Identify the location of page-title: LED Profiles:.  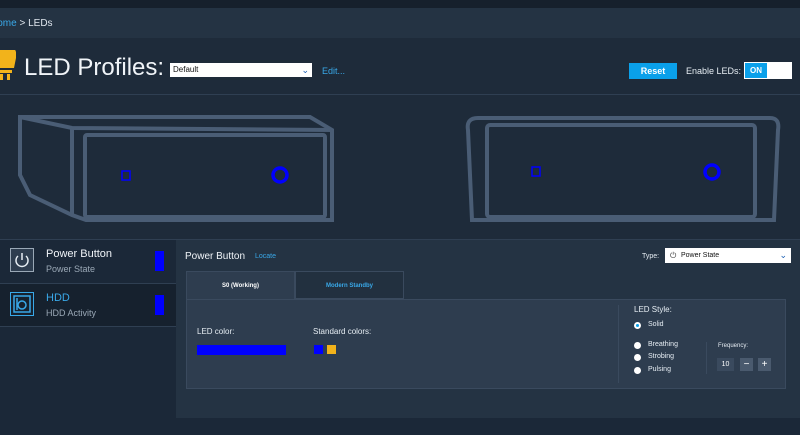
(94, 67).